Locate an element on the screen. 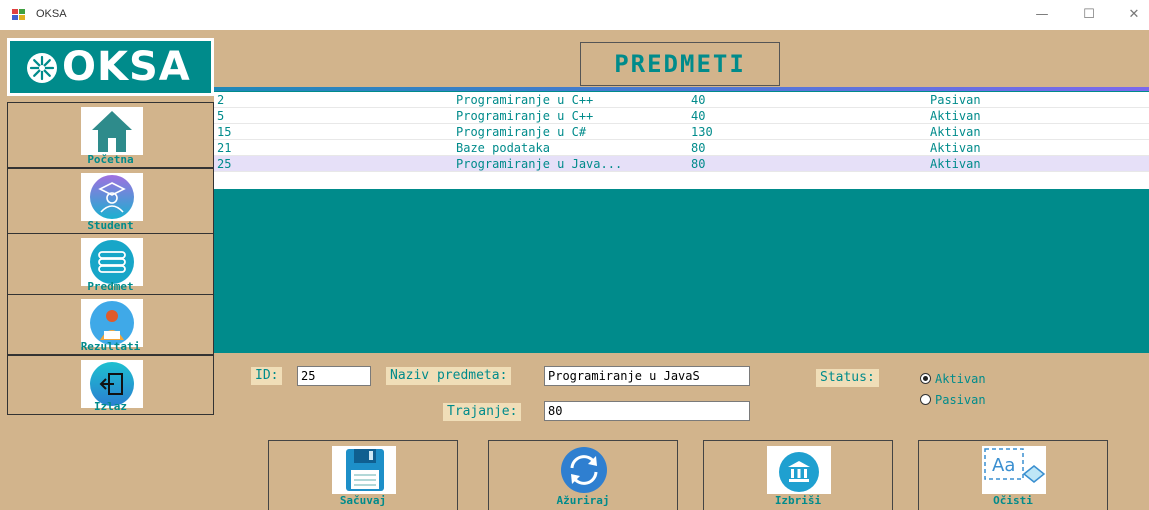  window-title: OKSA is located at coordinates (51, 14).